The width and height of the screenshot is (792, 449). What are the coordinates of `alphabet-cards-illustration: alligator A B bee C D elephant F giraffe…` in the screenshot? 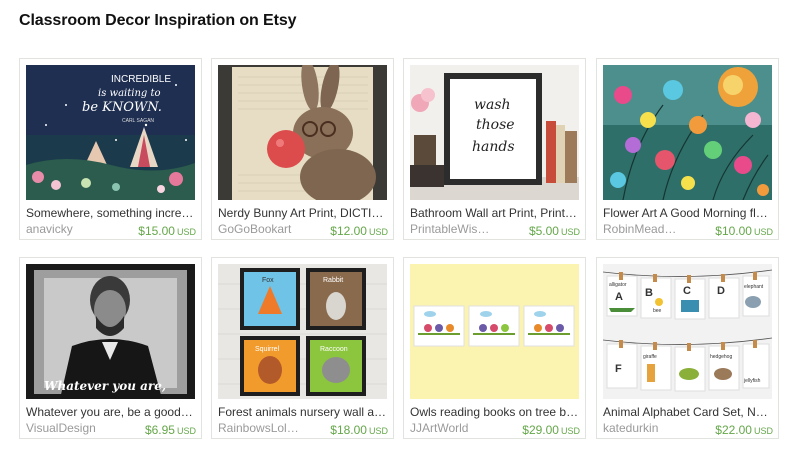 It's located at (687, 331).